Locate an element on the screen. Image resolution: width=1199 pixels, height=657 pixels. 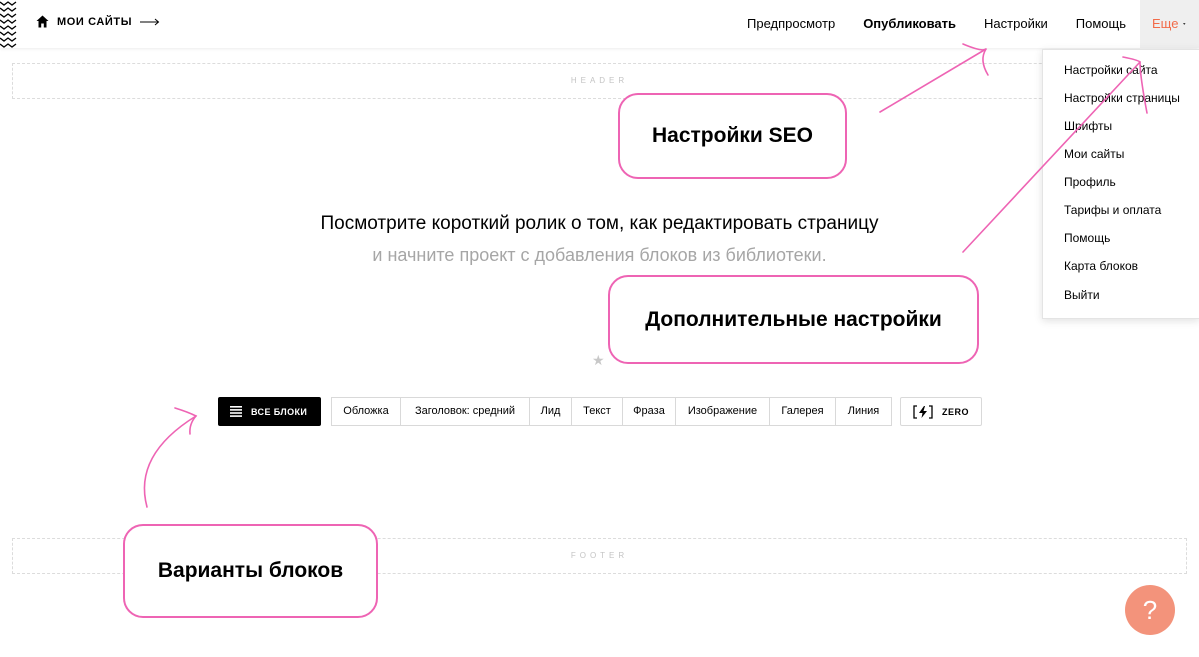
star-icon: ★ is located at coordinates (598, 360).